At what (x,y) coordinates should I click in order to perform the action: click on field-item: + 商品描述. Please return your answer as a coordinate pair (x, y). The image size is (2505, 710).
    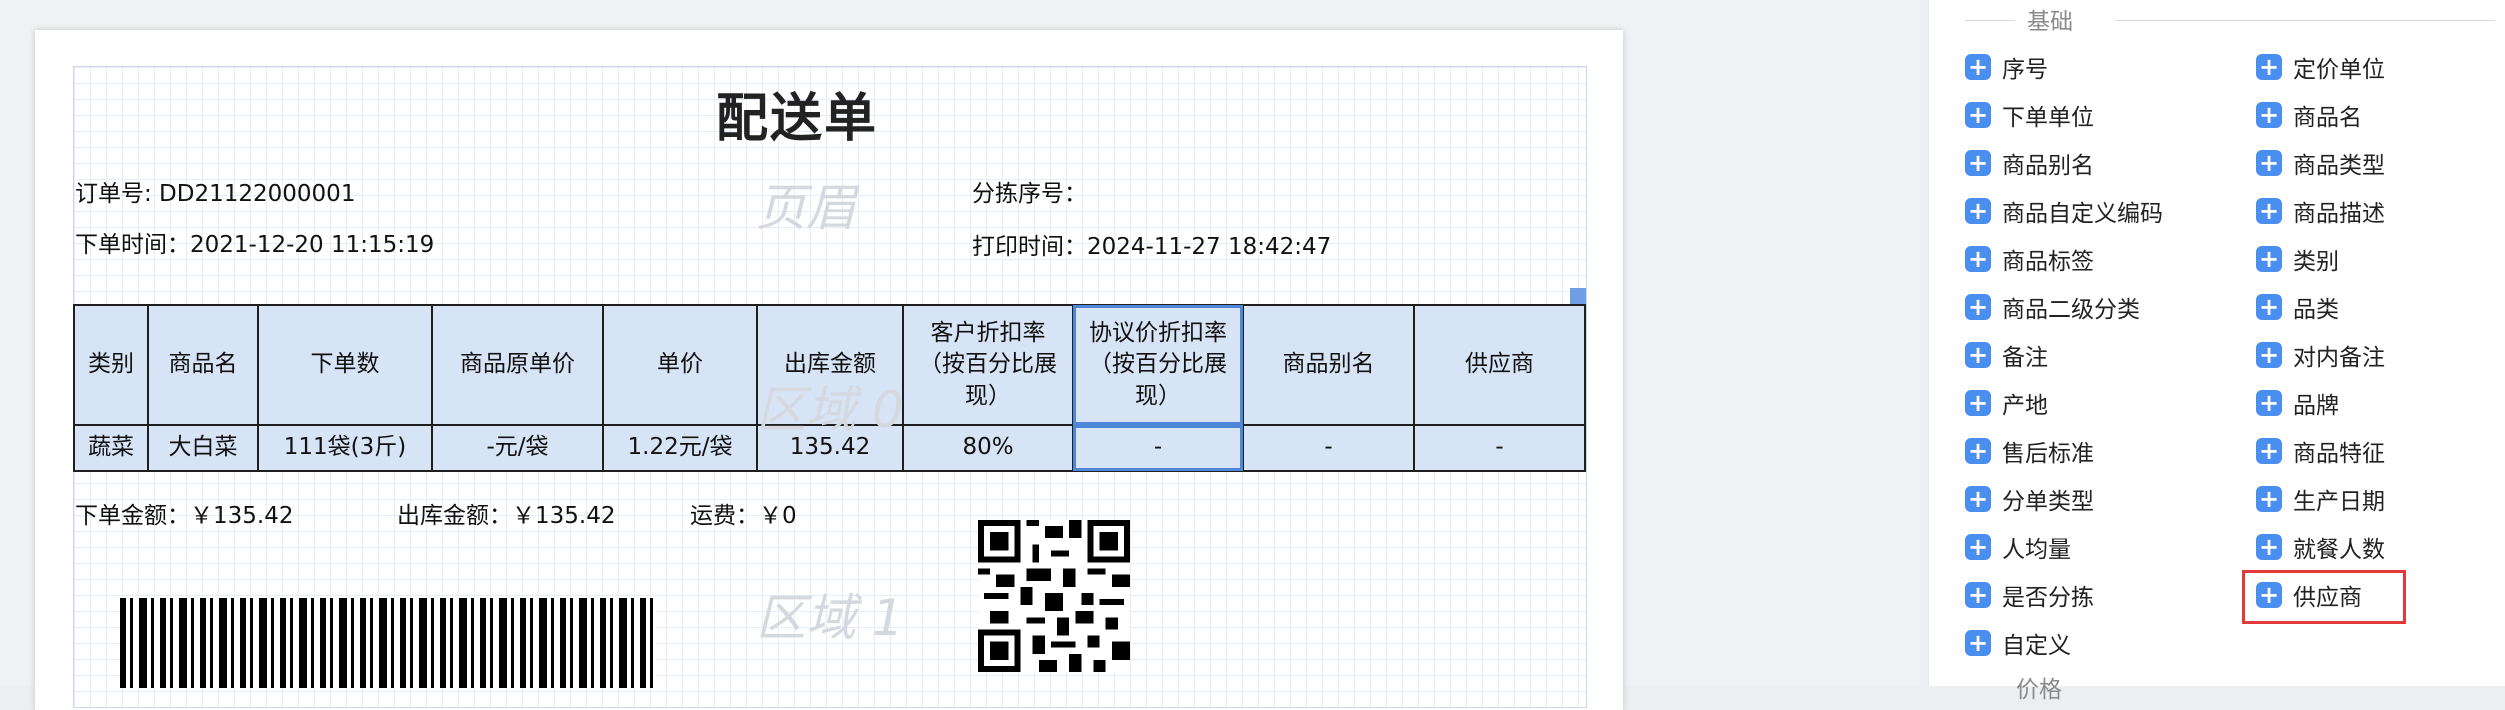
    Looking at the image, I should click on (2320, 211).